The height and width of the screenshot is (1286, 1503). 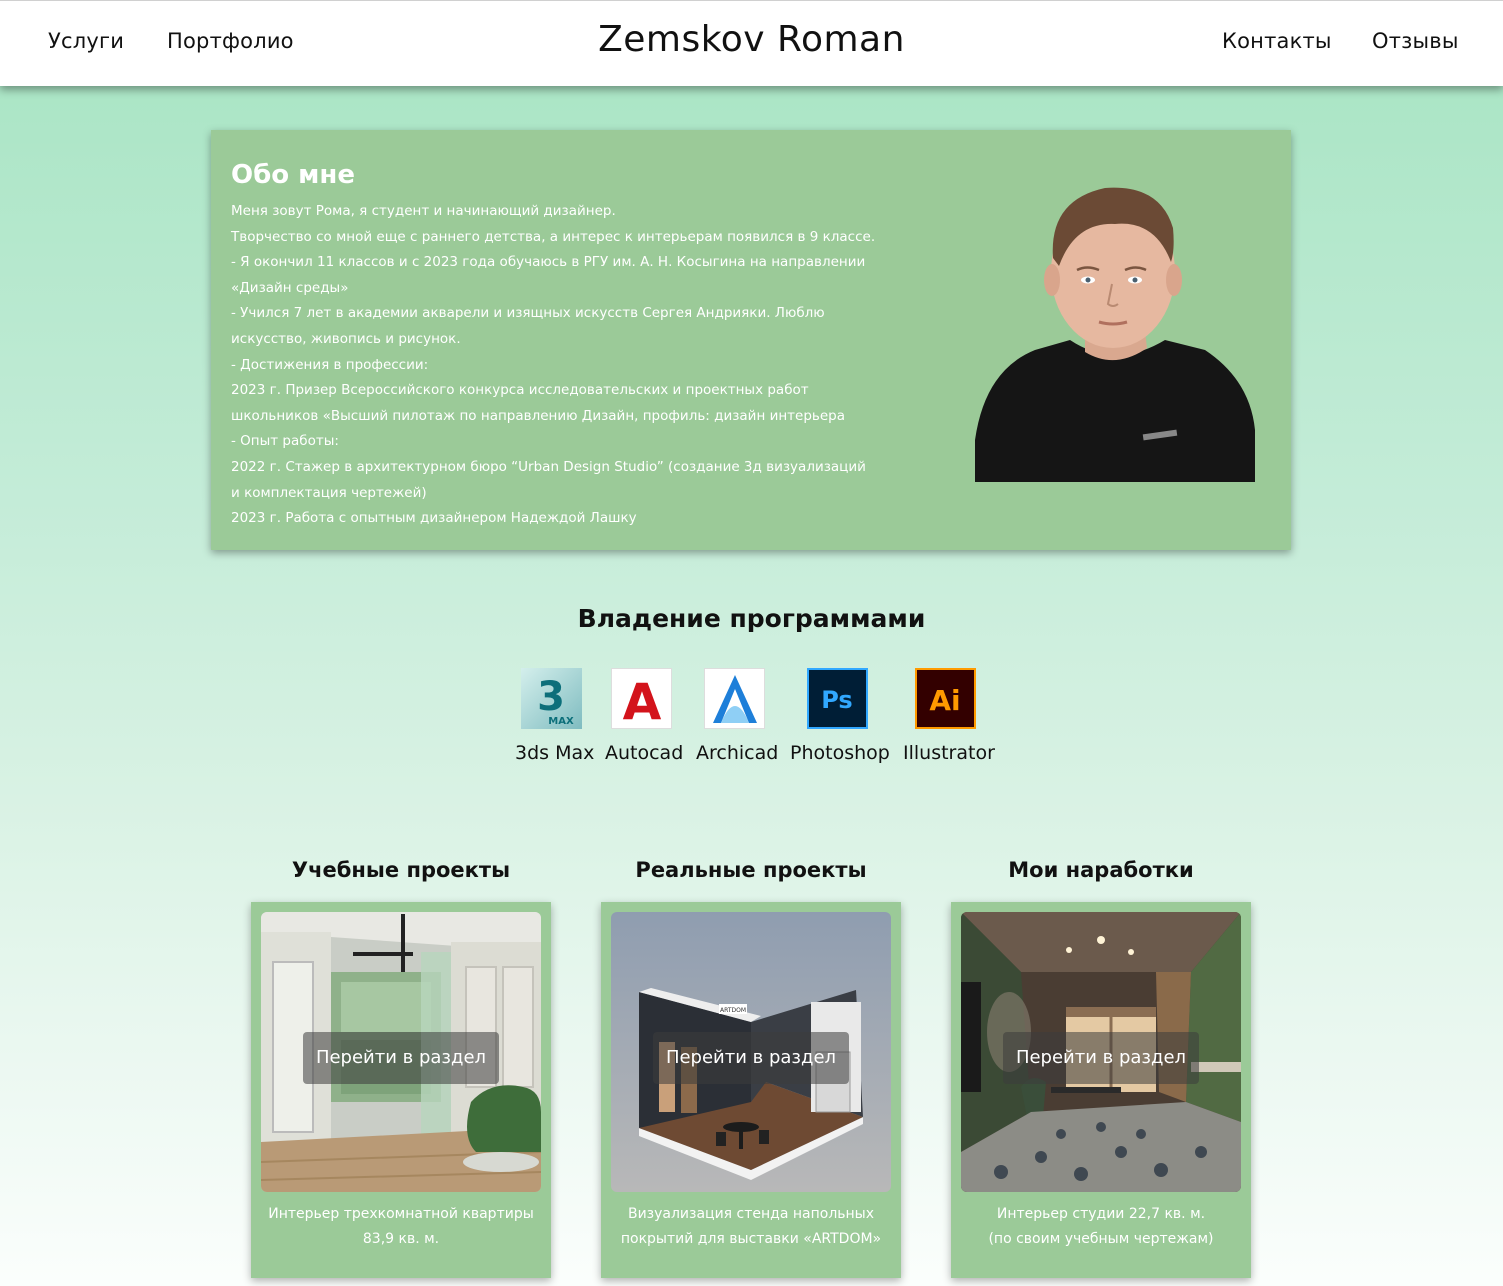 I want to click on caption-line: Интерьер трехкомнатной квартиры, so click(x=401, y=1214).